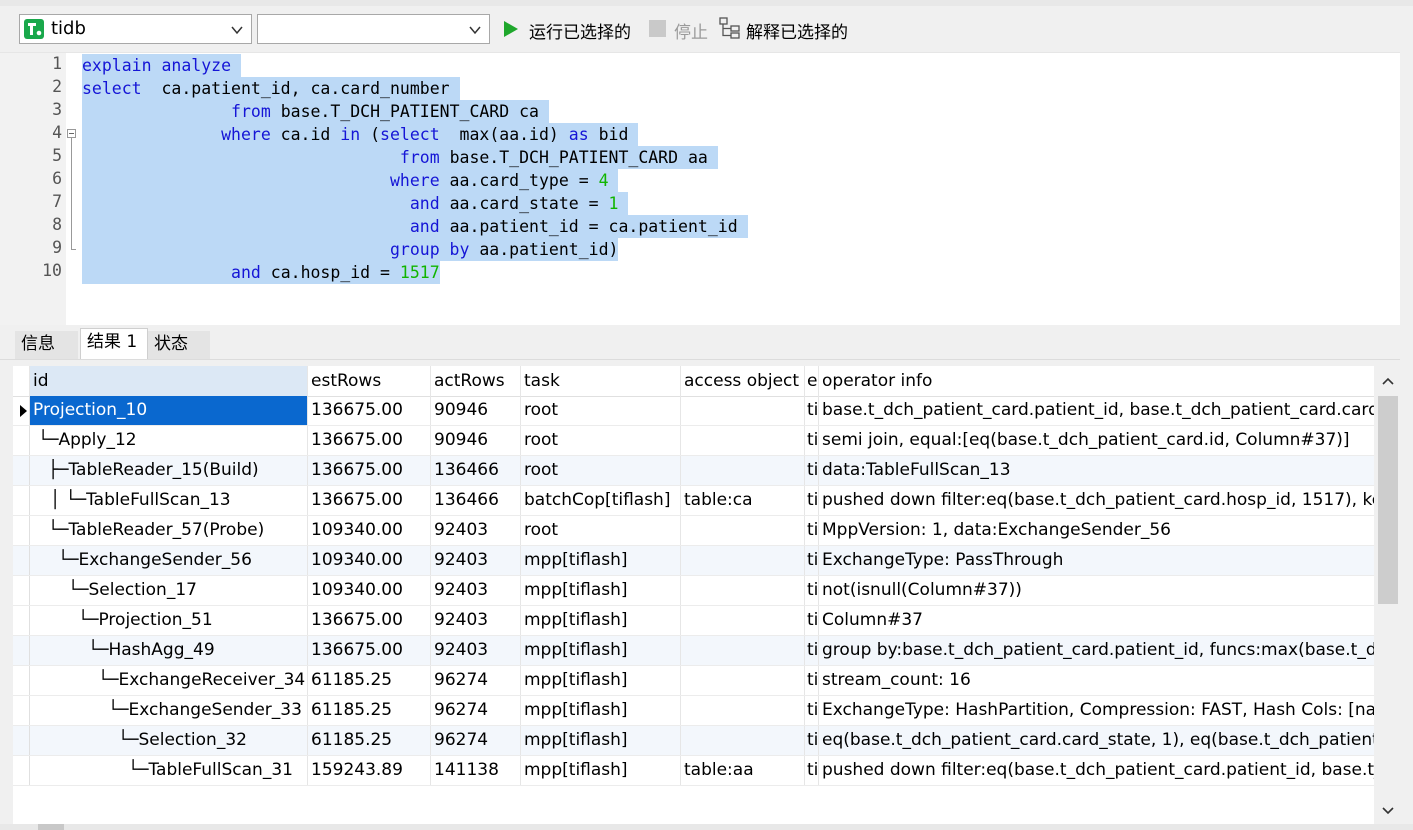 The width and height of the screenshot is (1413, 830). What do you see at coordinates (601, 500) in the screenshot?
I see `cell-task: batchCop[tiflash]` at bounding box center [601, 500].